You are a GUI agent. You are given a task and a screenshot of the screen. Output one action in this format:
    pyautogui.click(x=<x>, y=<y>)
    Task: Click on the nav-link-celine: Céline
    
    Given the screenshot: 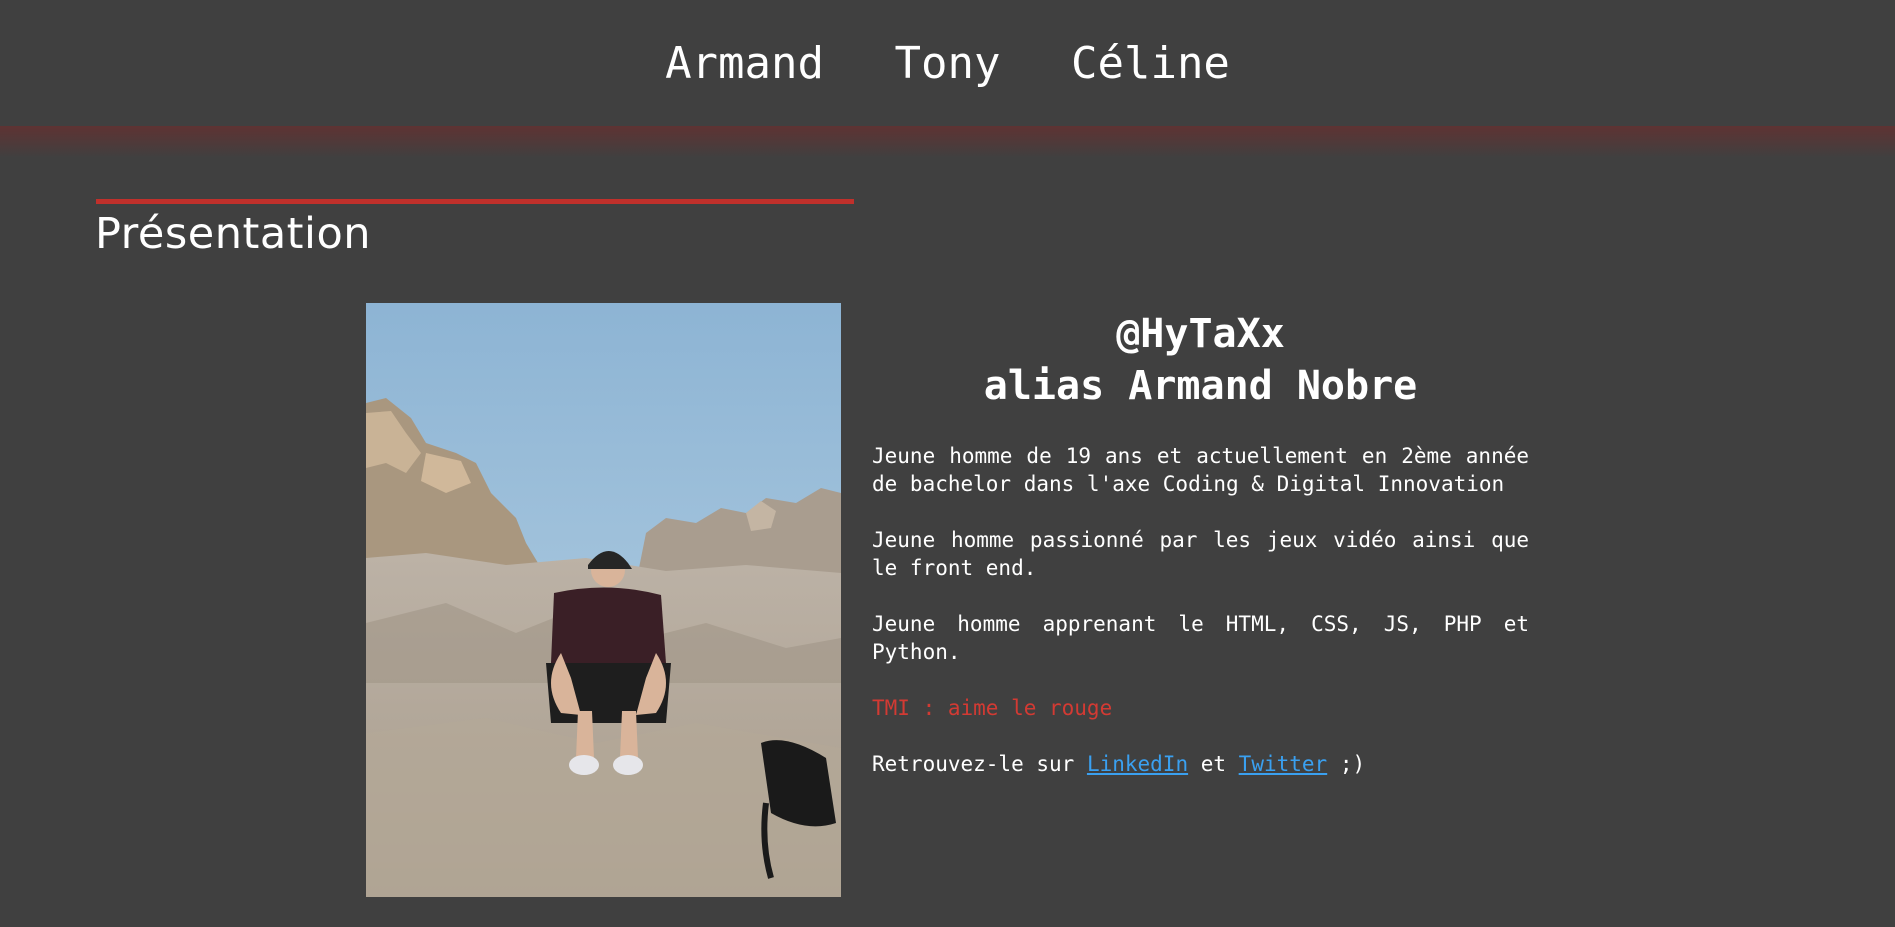 What is the action you would take?
    pyautogui.click(x=1150, y=64)
    